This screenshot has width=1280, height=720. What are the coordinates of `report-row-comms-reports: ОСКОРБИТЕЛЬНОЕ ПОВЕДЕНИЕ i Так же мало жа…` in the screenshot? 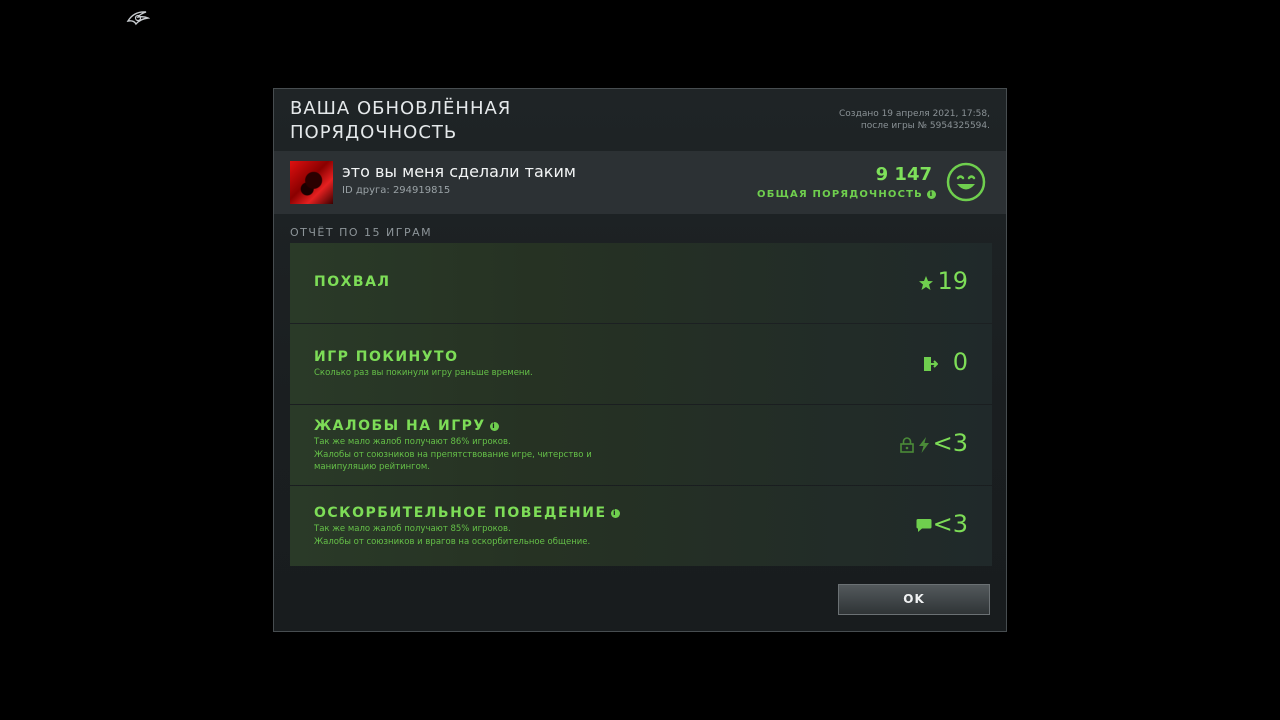 It's located at (641, 526).